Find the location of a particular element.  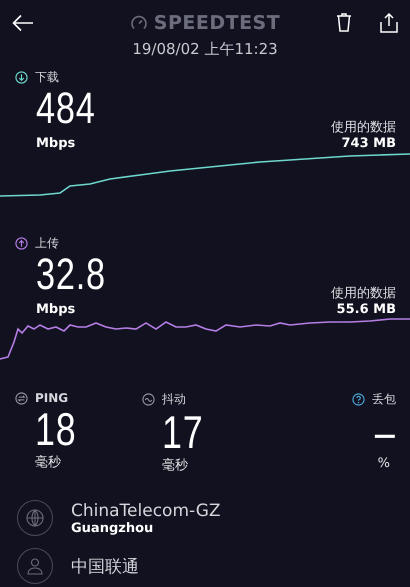

metric-value: – is located at coordinates (385, 432).